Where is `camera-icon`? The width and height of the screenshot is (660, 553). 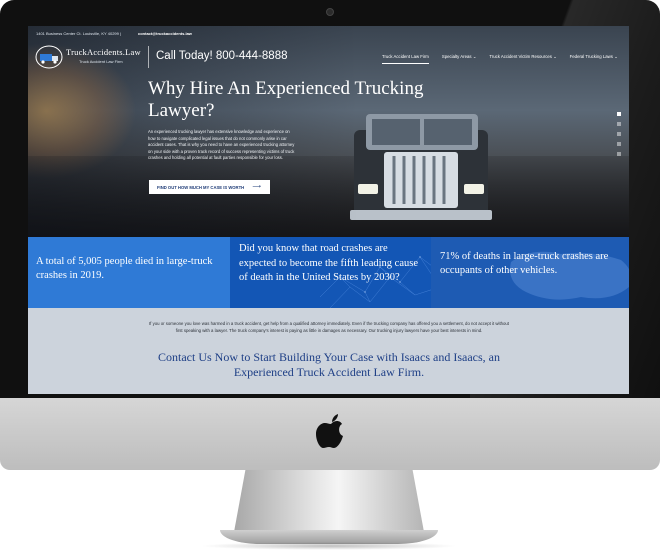 camera-icon is located at coordinates (330, 12).